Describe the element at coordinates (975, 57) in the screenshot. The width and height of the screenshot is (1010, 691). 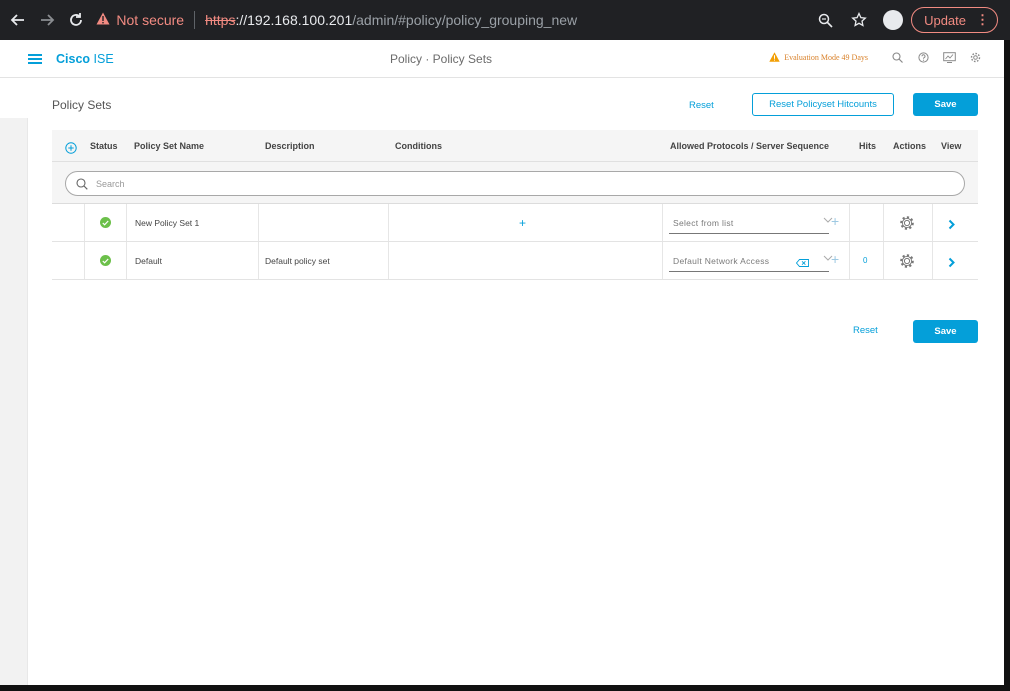
I see `settings-gear-icon` at that location.